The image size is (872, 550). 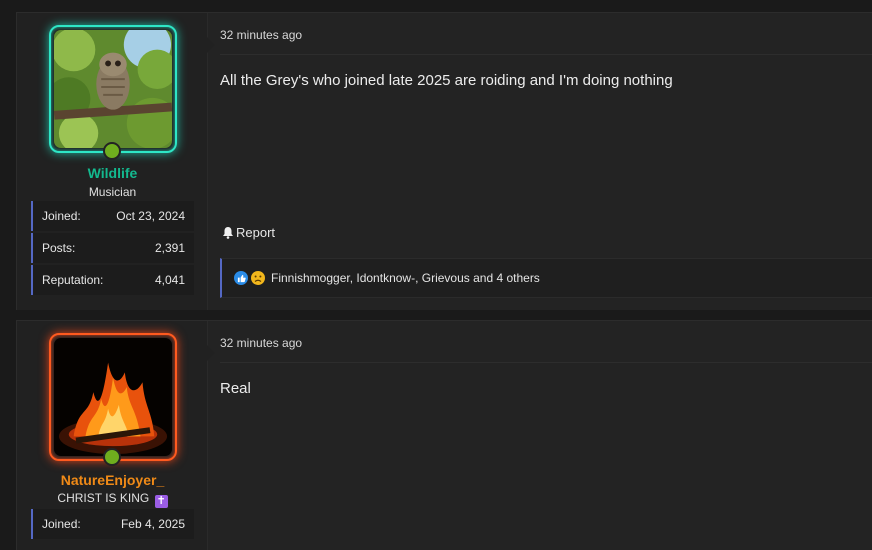 I want to click on report-label: Report, so click(x=256, y=232).